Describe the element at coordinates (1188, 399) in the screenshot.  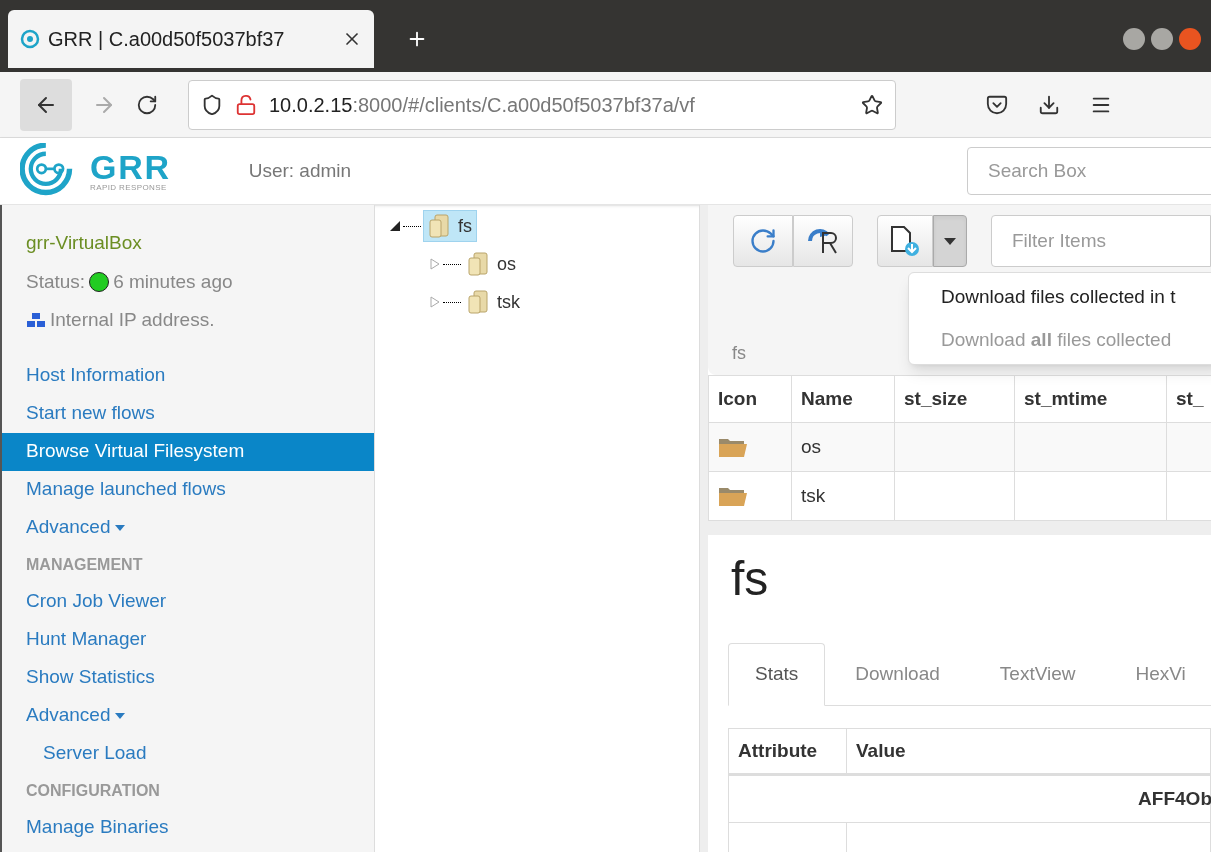
I see `column-header: st_` at that location.